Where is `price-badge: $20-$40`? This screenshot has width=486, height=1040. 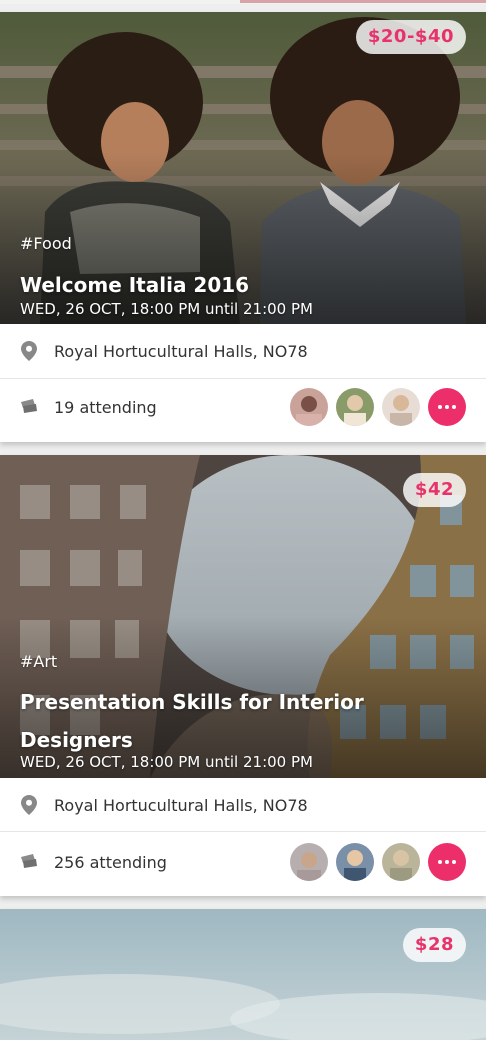 price-badge: $20-$40 is located at coordinates (410, 37).